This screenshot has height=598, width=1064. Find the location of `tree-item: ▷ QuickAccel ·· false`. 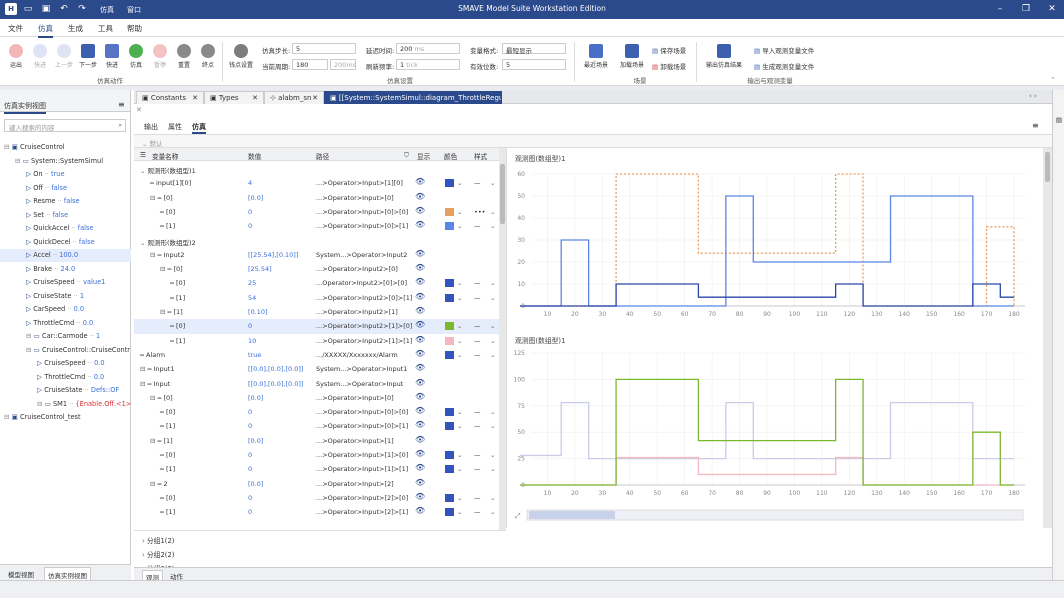

tree-item: ▷ QuickAccel ·· false is located at coordinates (65, 228).